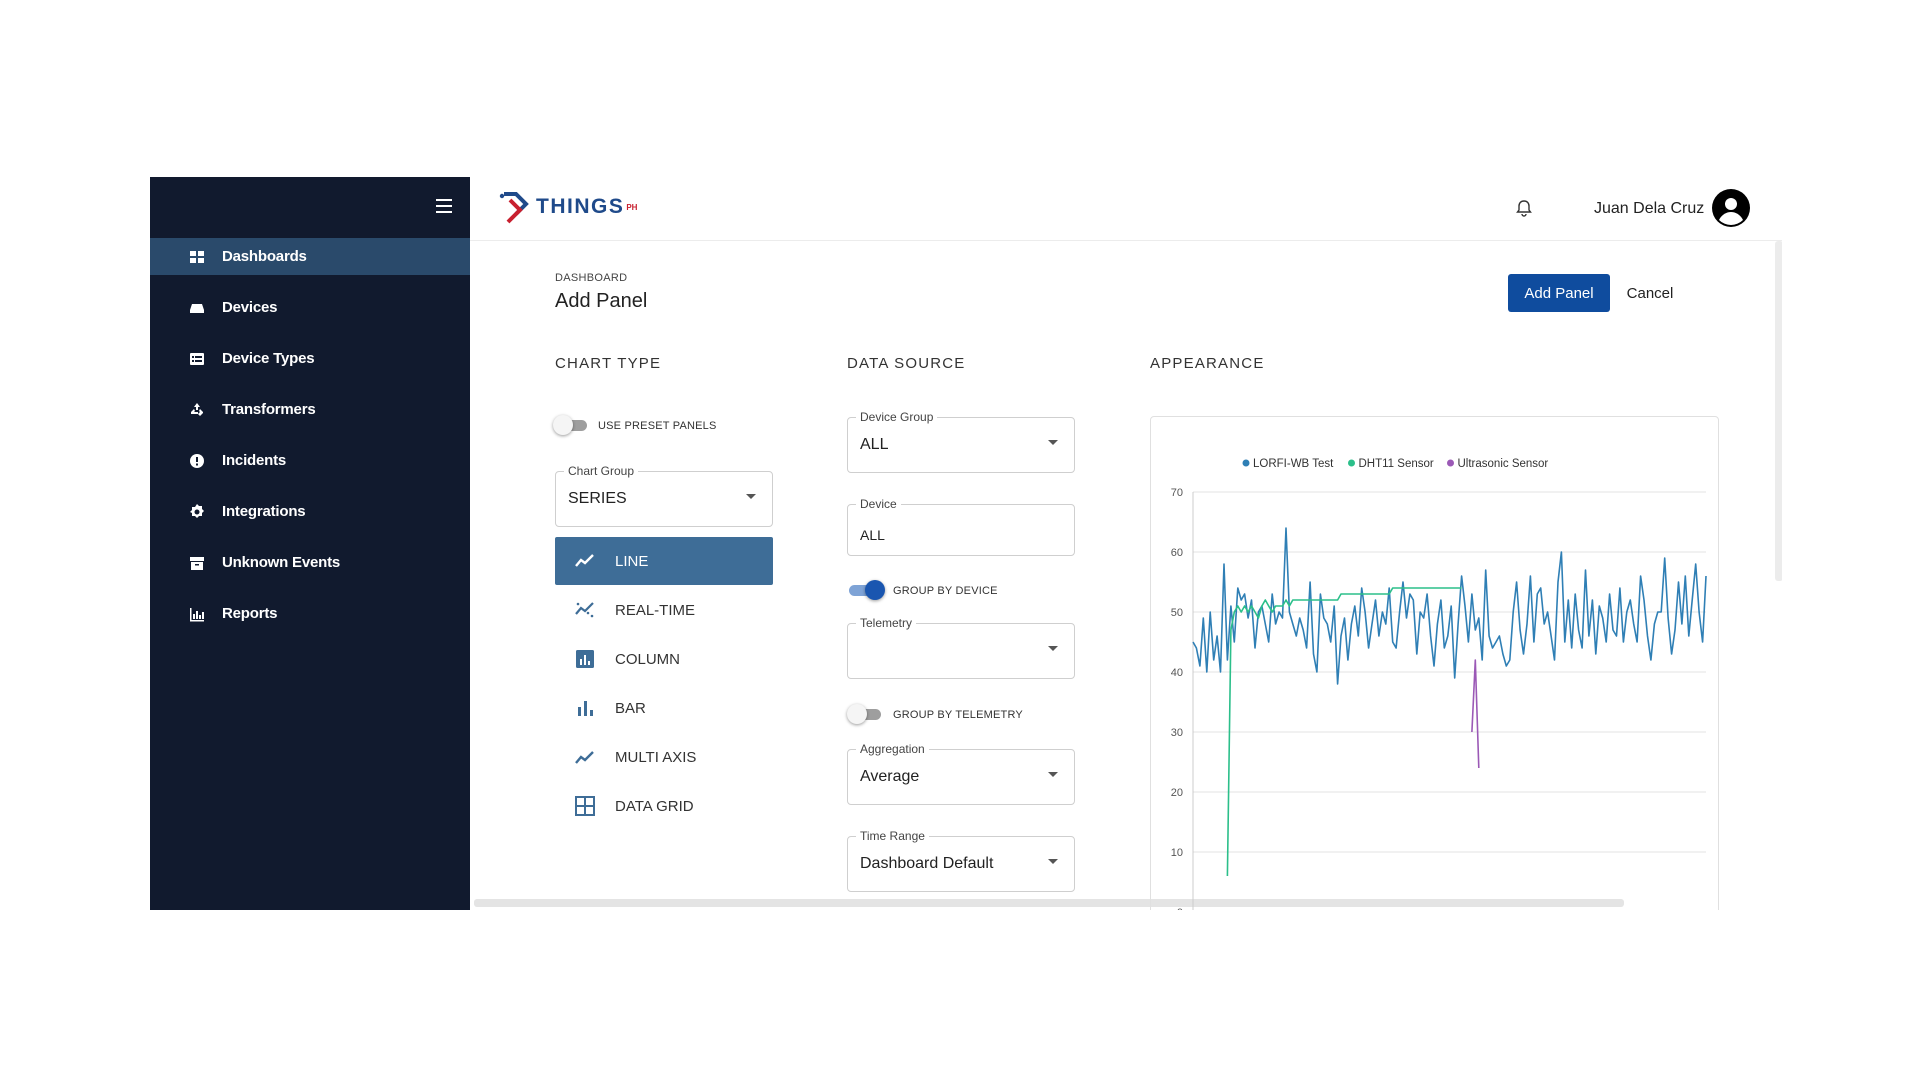  I want to click on data-source-heading: DATA SOURCE, so click(906, 363).